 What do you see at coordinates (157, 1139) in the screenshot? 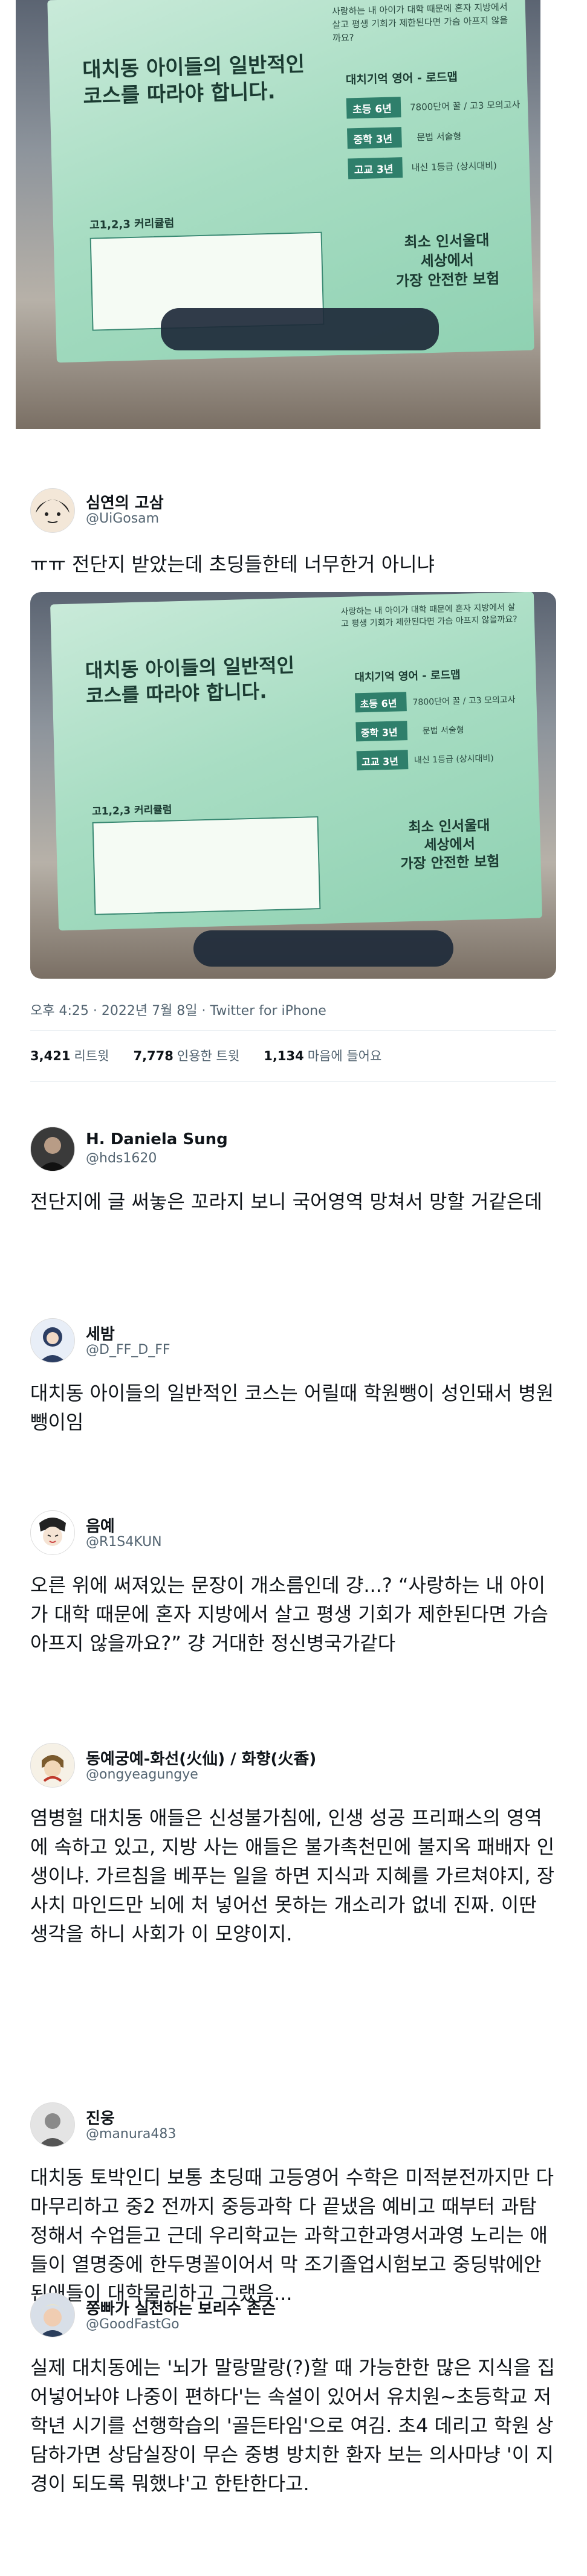
I see `user-name: H. Daniela Sung` at bounding box center [157, 1139].